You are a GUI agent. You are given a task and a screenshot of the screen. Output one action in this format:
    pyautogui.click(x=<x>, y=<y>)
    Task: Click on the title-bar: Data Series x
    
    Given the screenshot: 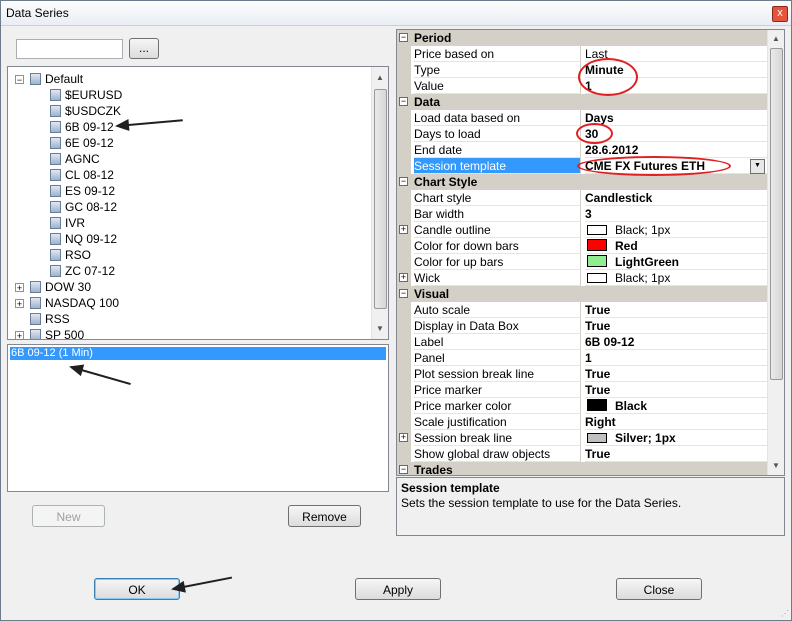 What is the action you would take?
    pyautogui.click(x=396, y=13)
    